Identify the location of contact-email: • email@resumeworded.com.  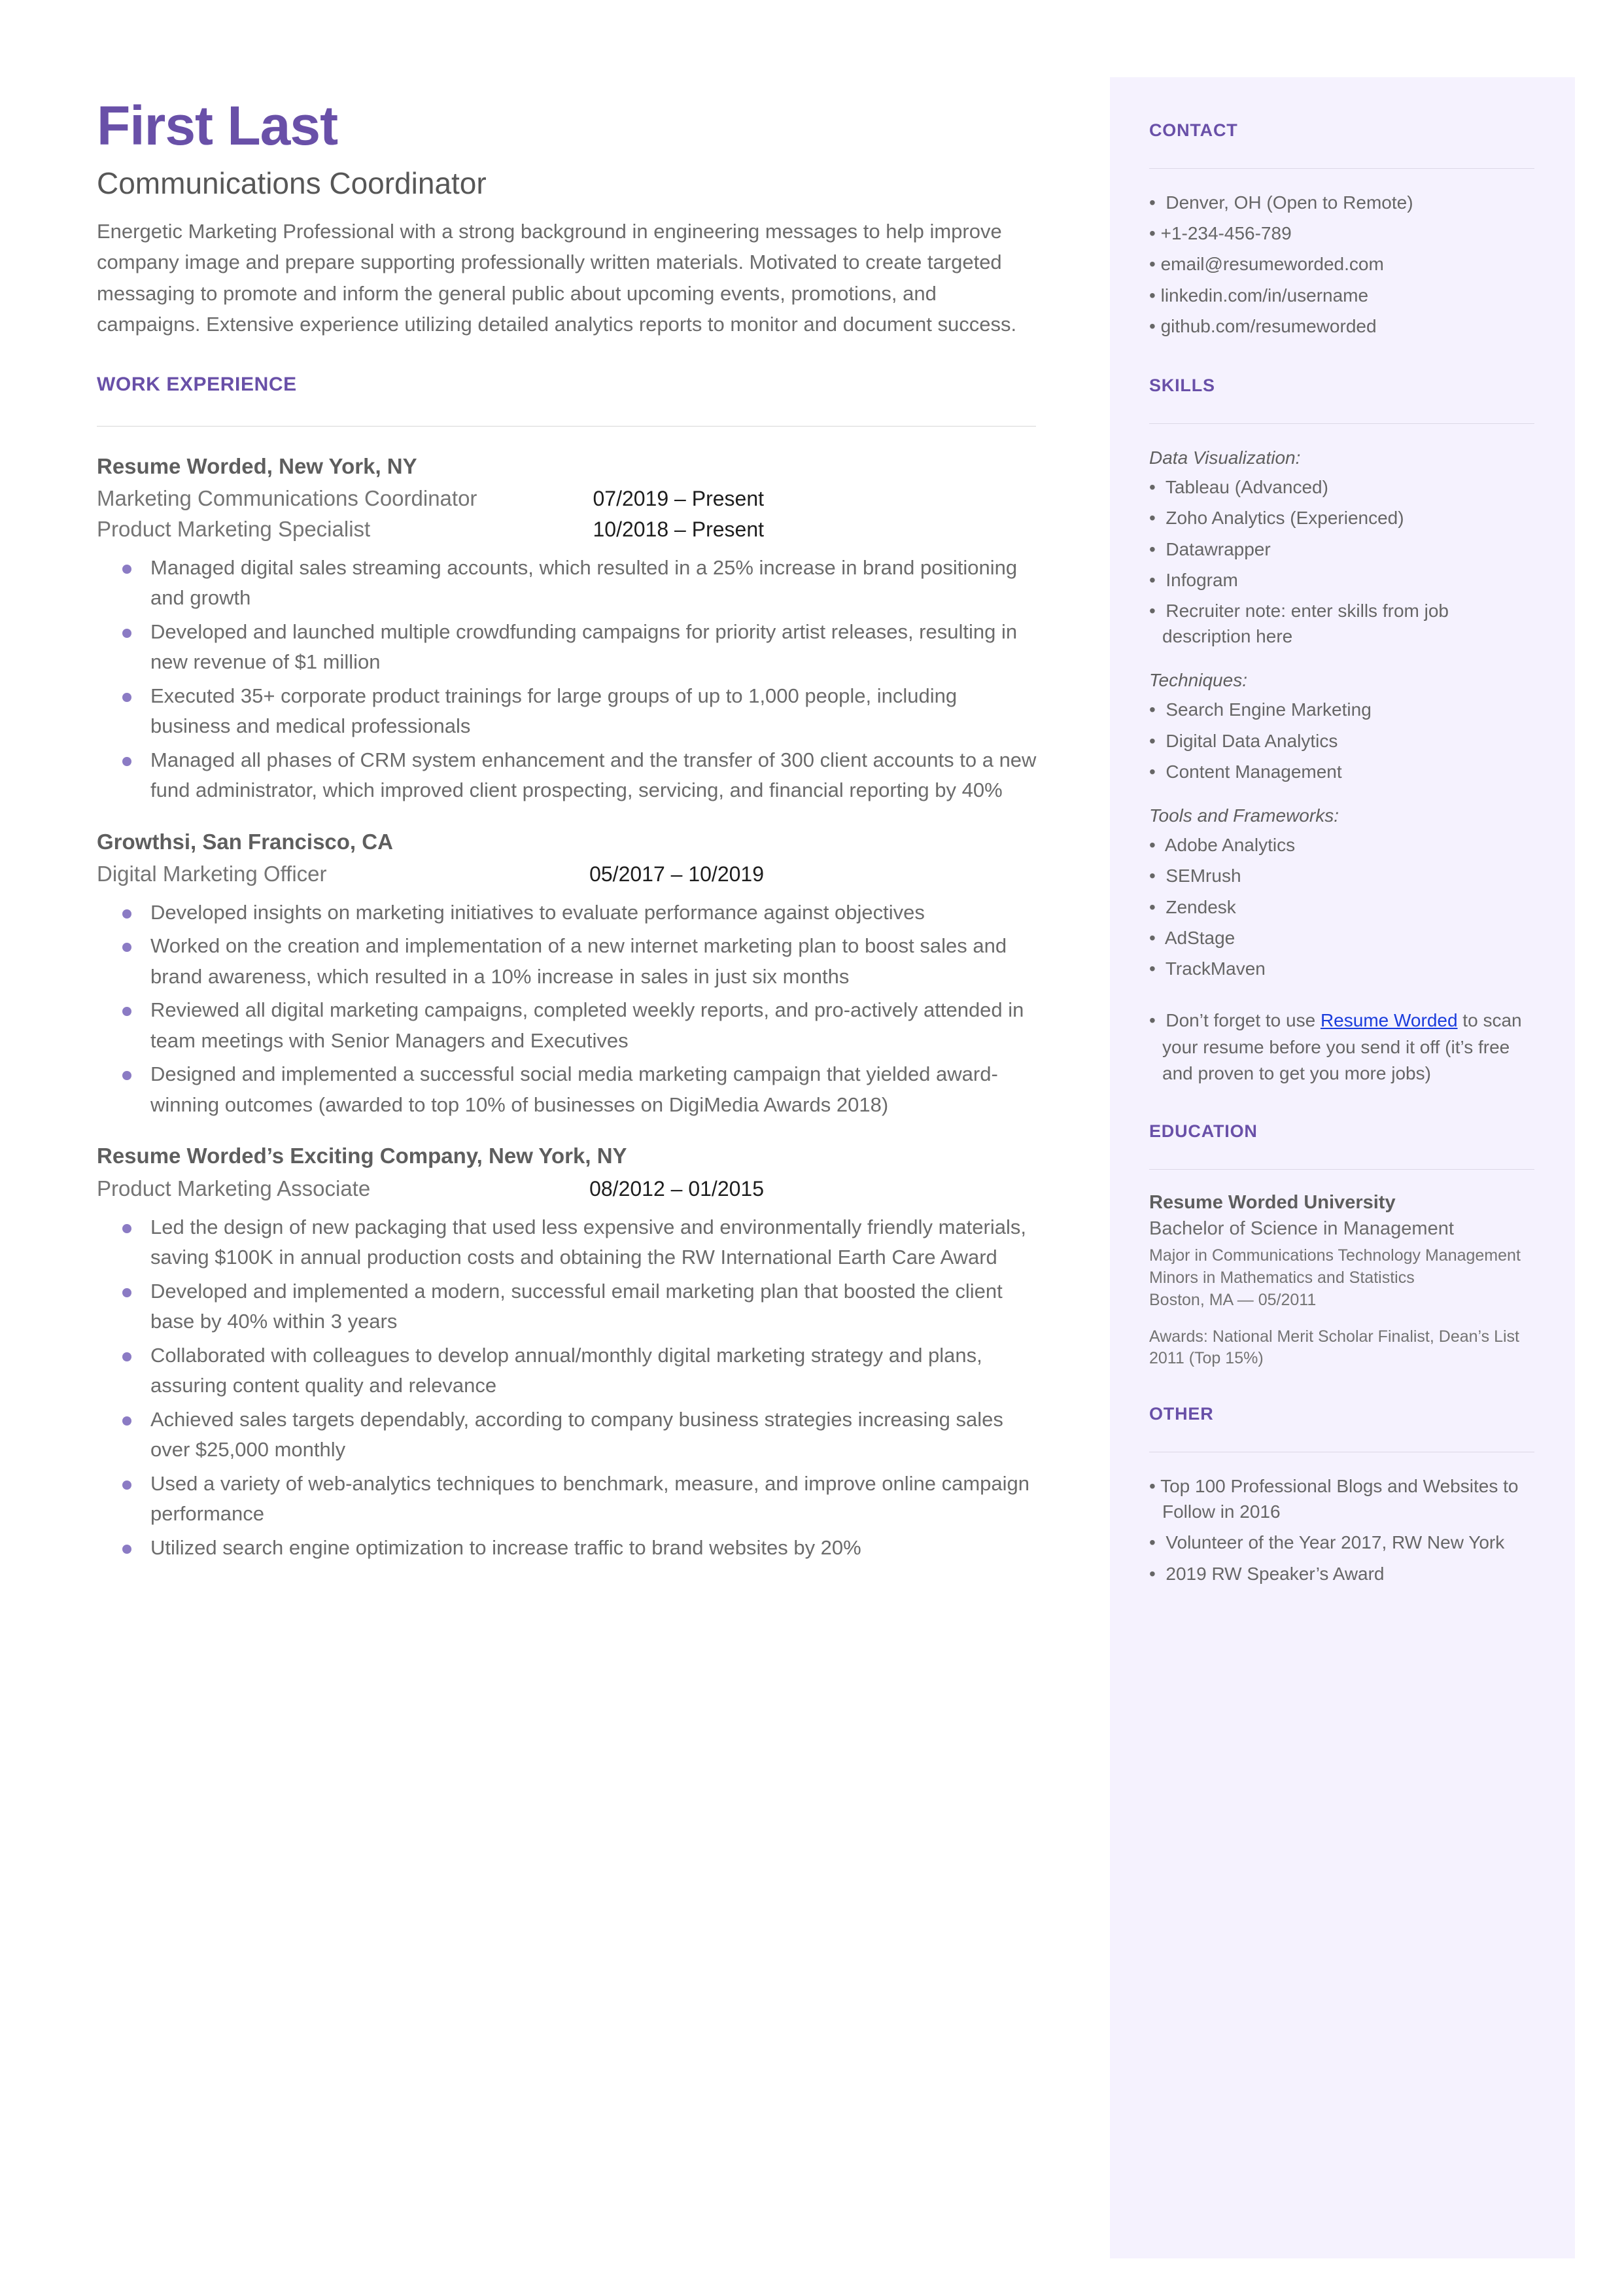
(1266, 264).